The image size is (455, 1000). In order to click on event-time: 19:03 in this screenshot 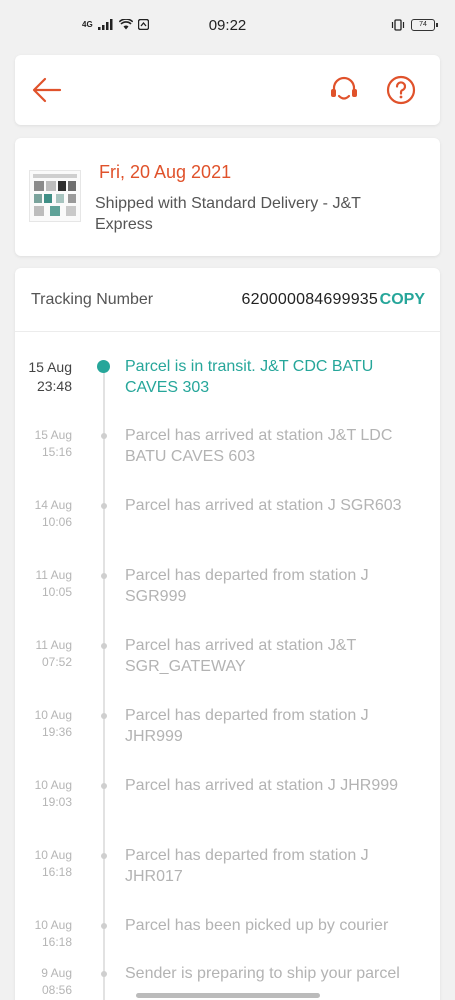, I will do `click(56, 802)`.